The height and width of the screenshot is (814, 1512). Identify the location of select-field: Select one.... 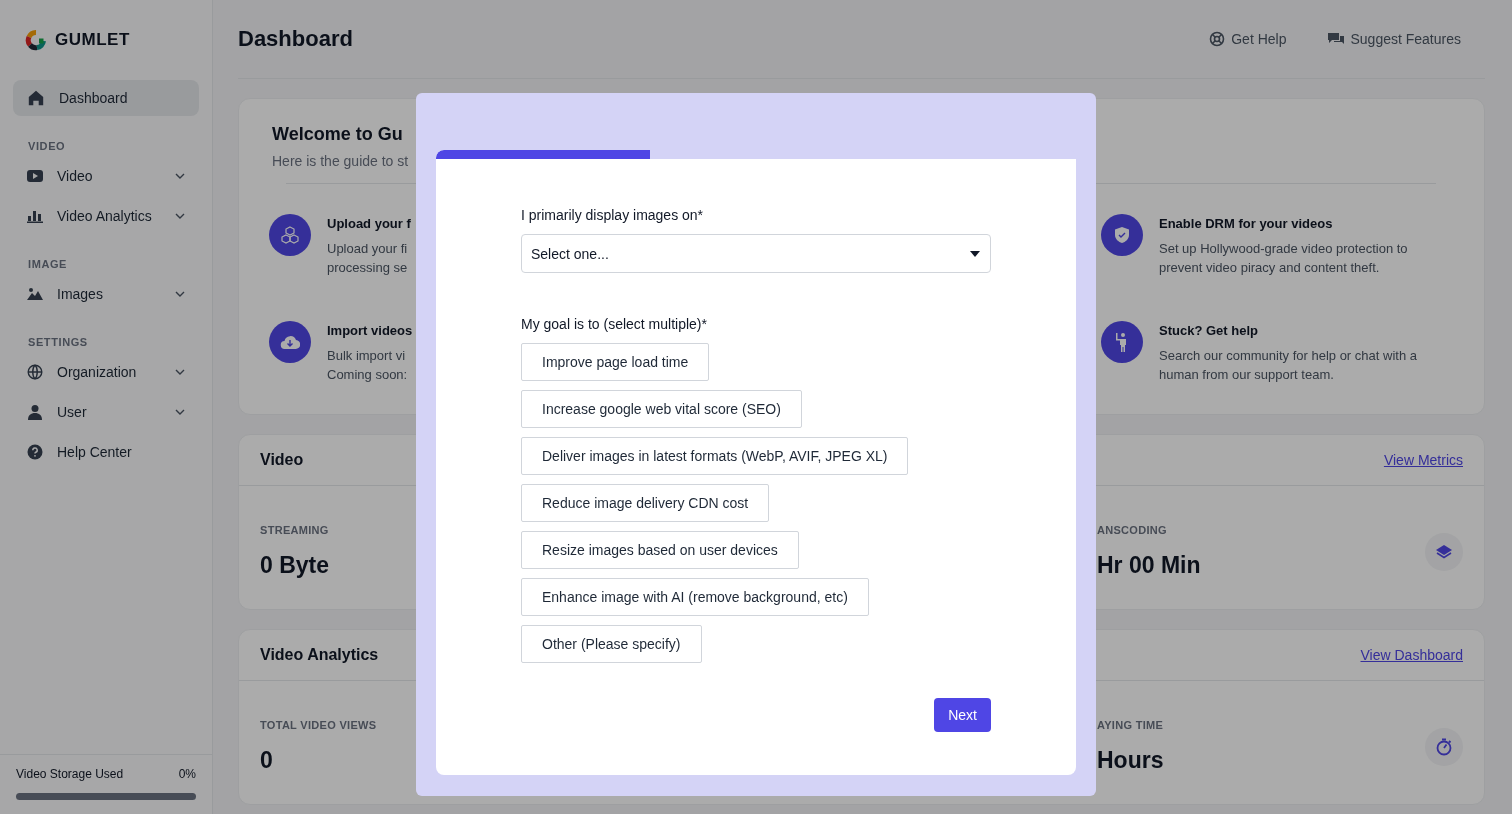
(756, 253).